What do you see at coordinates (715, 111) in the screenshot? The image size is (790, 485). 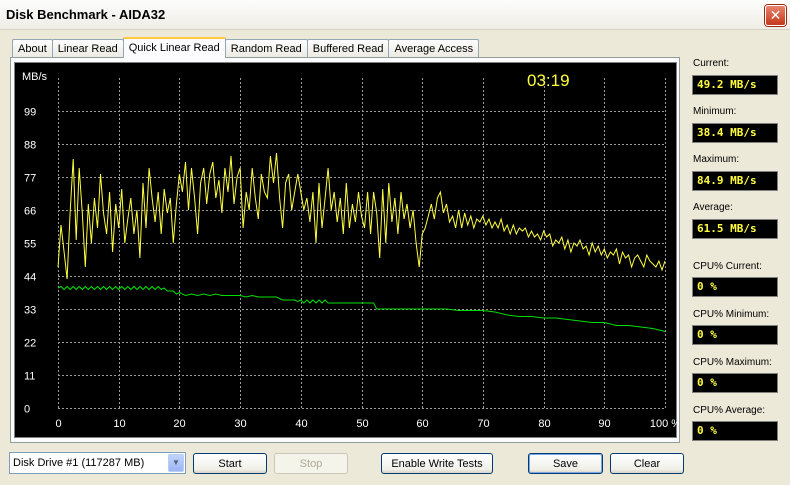 I see `minimum-label: Minimum:` at bounding box center [715, 111].